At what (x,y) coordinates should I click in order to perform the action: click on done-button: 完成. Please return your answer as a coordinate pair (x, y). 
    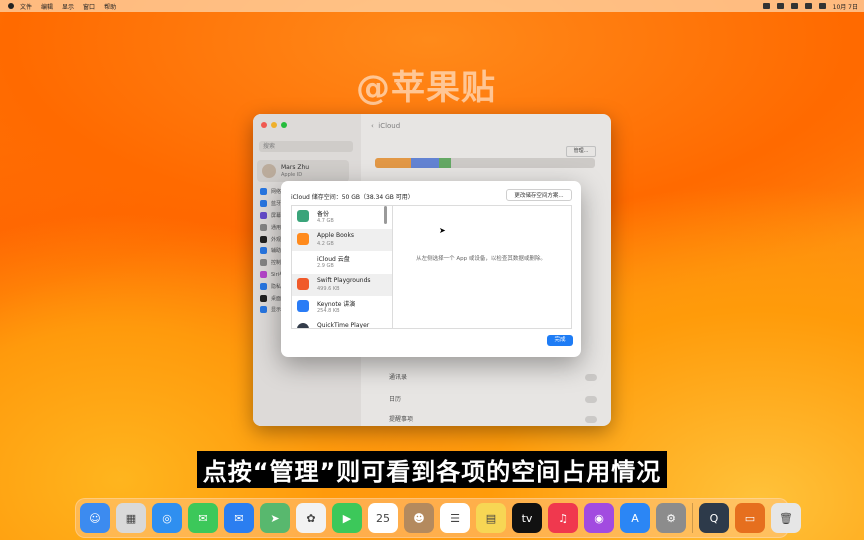
    Looking at the image, I should click on (560, 340).